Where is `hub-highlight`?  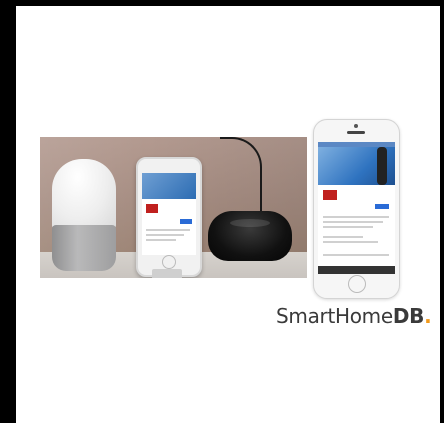 hub-highlight is located at coordinates (250, 223).